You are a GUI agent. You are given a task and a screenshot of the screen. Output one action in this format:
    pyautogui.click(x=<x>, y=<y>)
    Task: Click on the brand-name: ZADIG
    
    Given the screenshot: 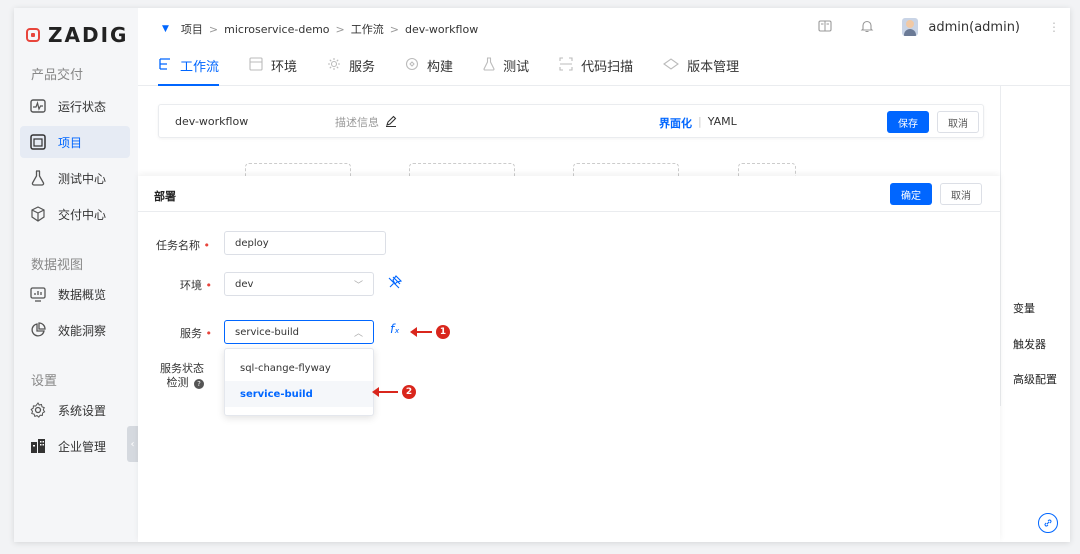 What is the action you would take?
    pyautogui.click(x=88, y=35)
    